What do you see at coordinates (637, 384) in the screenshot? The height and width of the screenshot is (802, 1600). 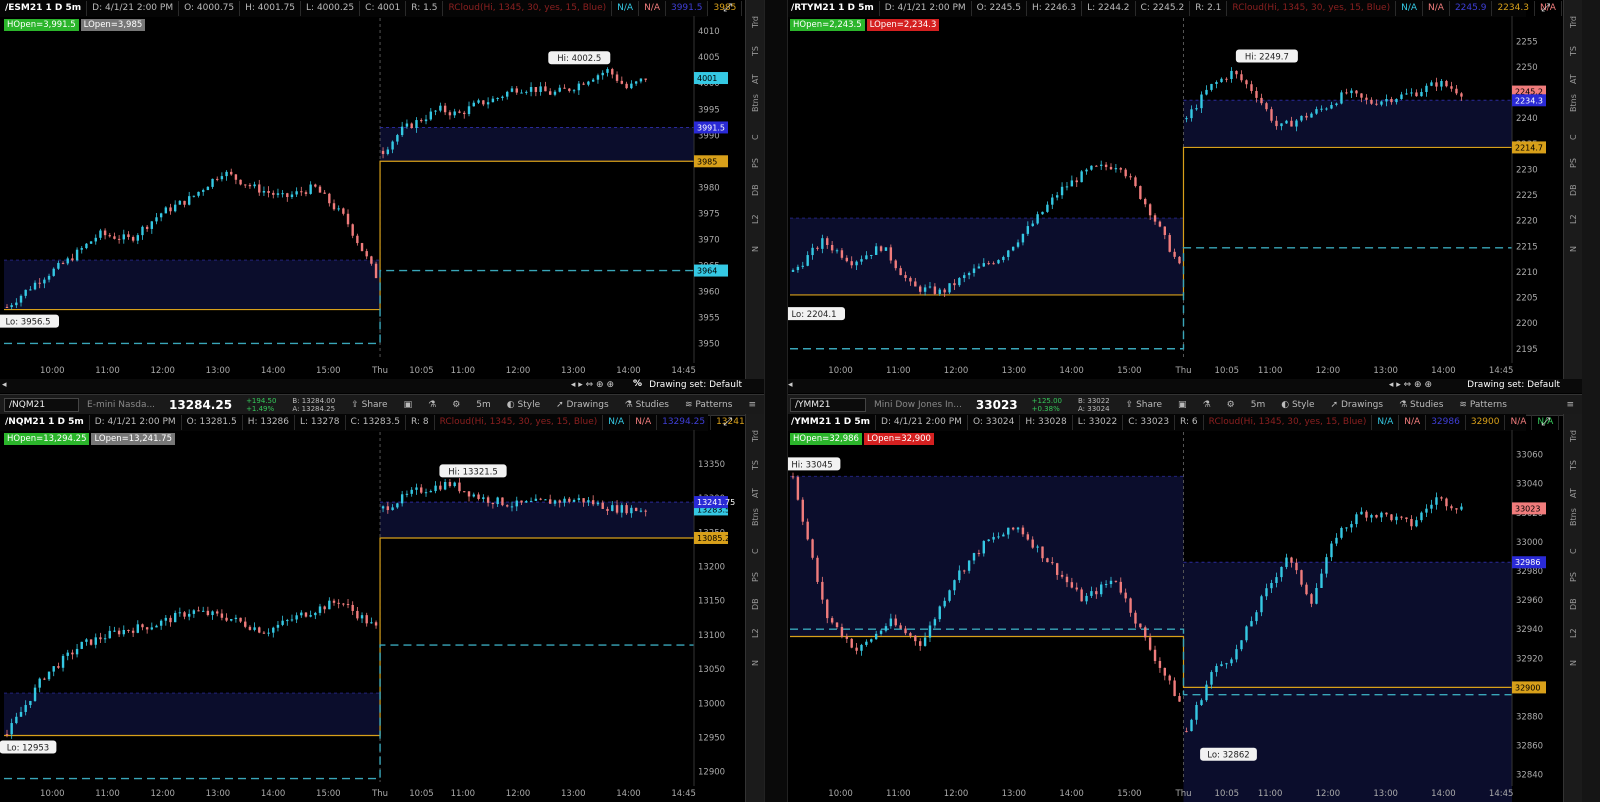 I see `percent-icon: %` at bounding box center [637, 384].